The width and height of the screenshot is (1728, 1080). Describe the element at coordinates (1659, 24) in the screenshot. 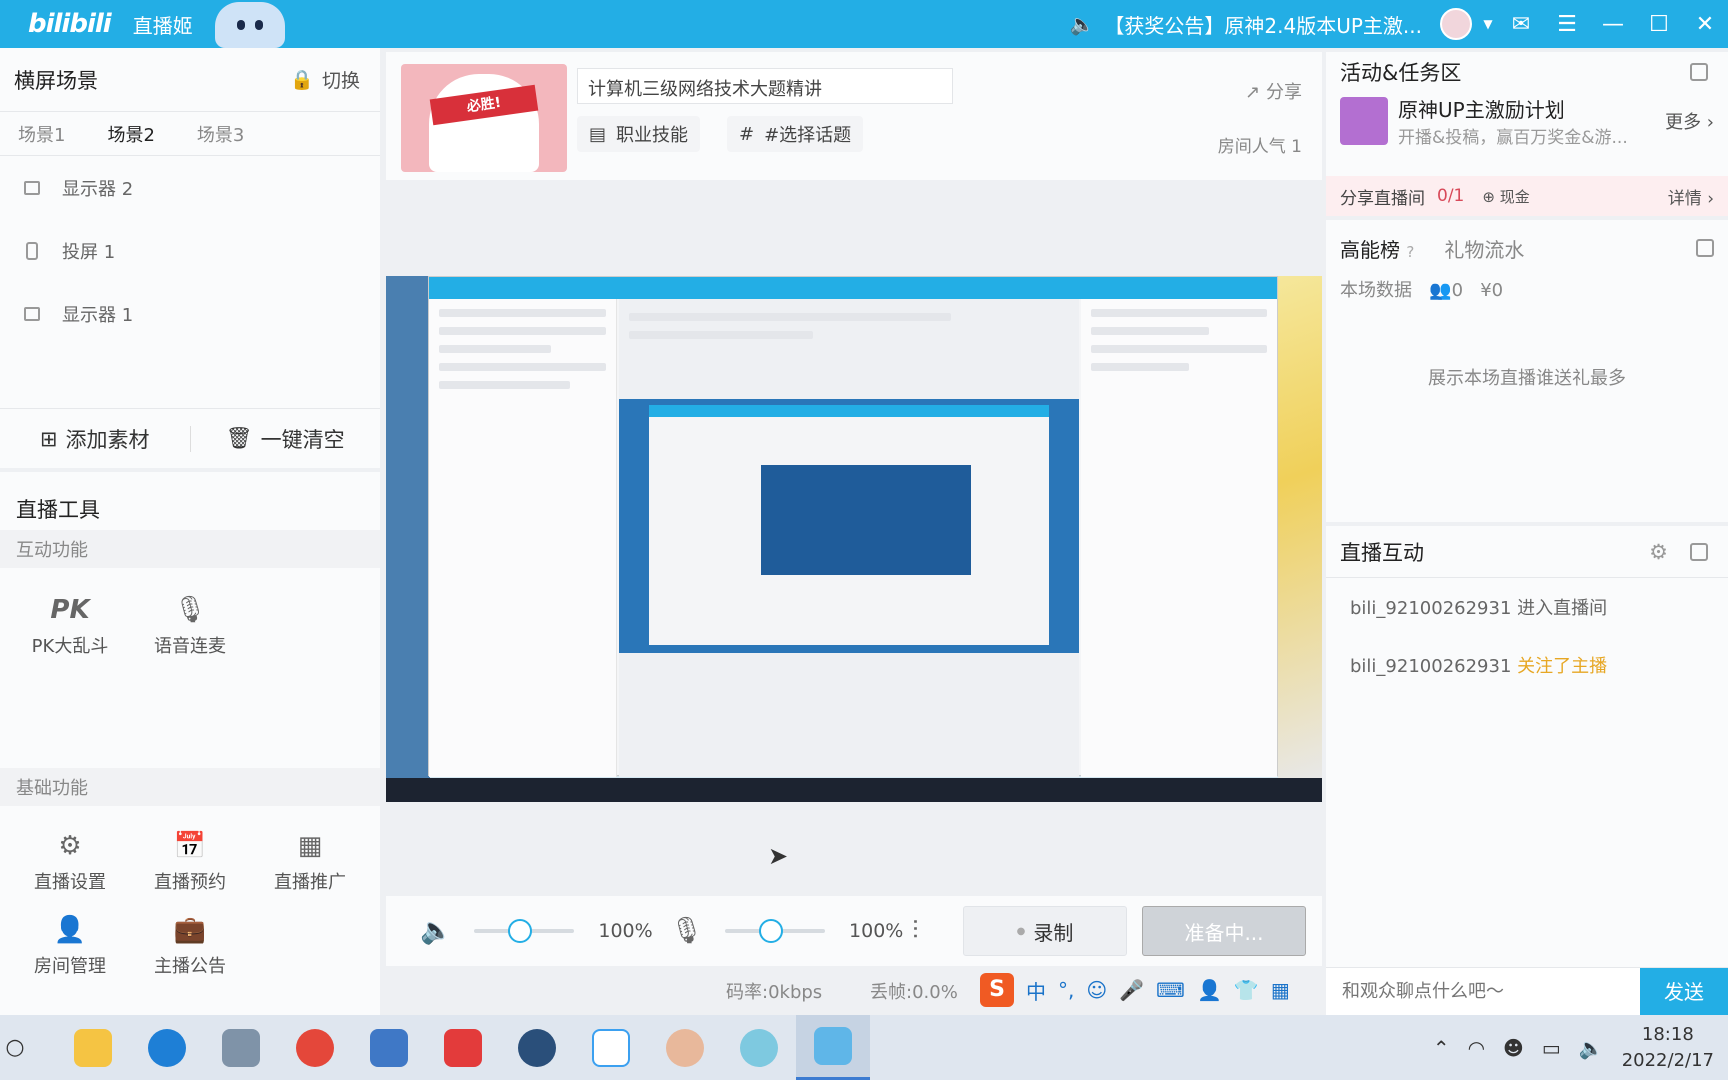

I see `maximize-icon: ☐` at that location.